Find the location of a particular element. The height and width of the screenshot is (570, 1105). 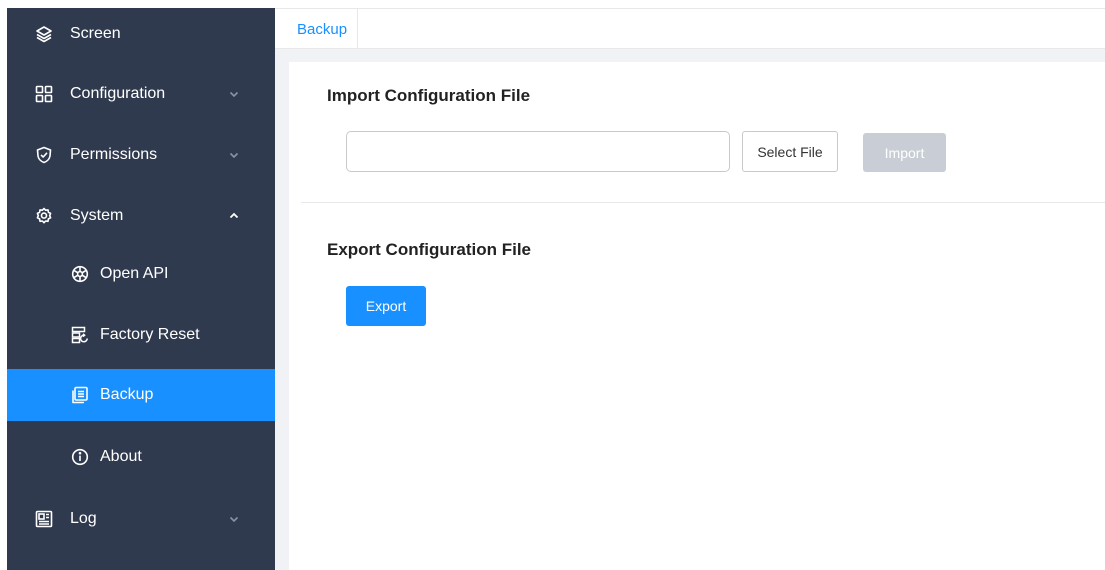

log-icon is located at coordinates (44, 519).